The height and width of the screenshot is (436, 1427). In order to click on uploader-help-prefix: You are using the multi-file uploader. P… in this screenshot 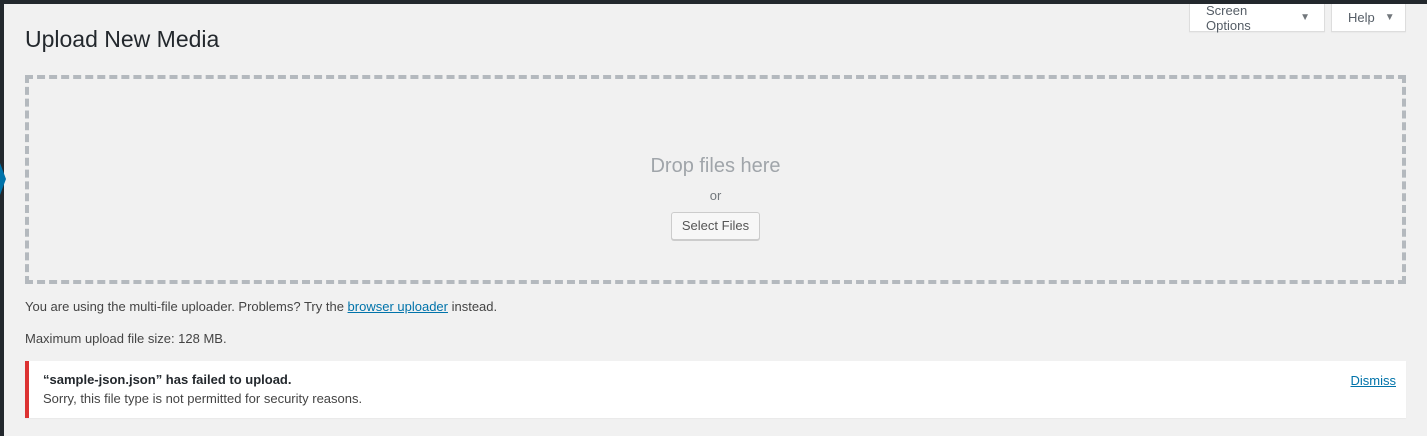, I will do `click(186, 306)`.